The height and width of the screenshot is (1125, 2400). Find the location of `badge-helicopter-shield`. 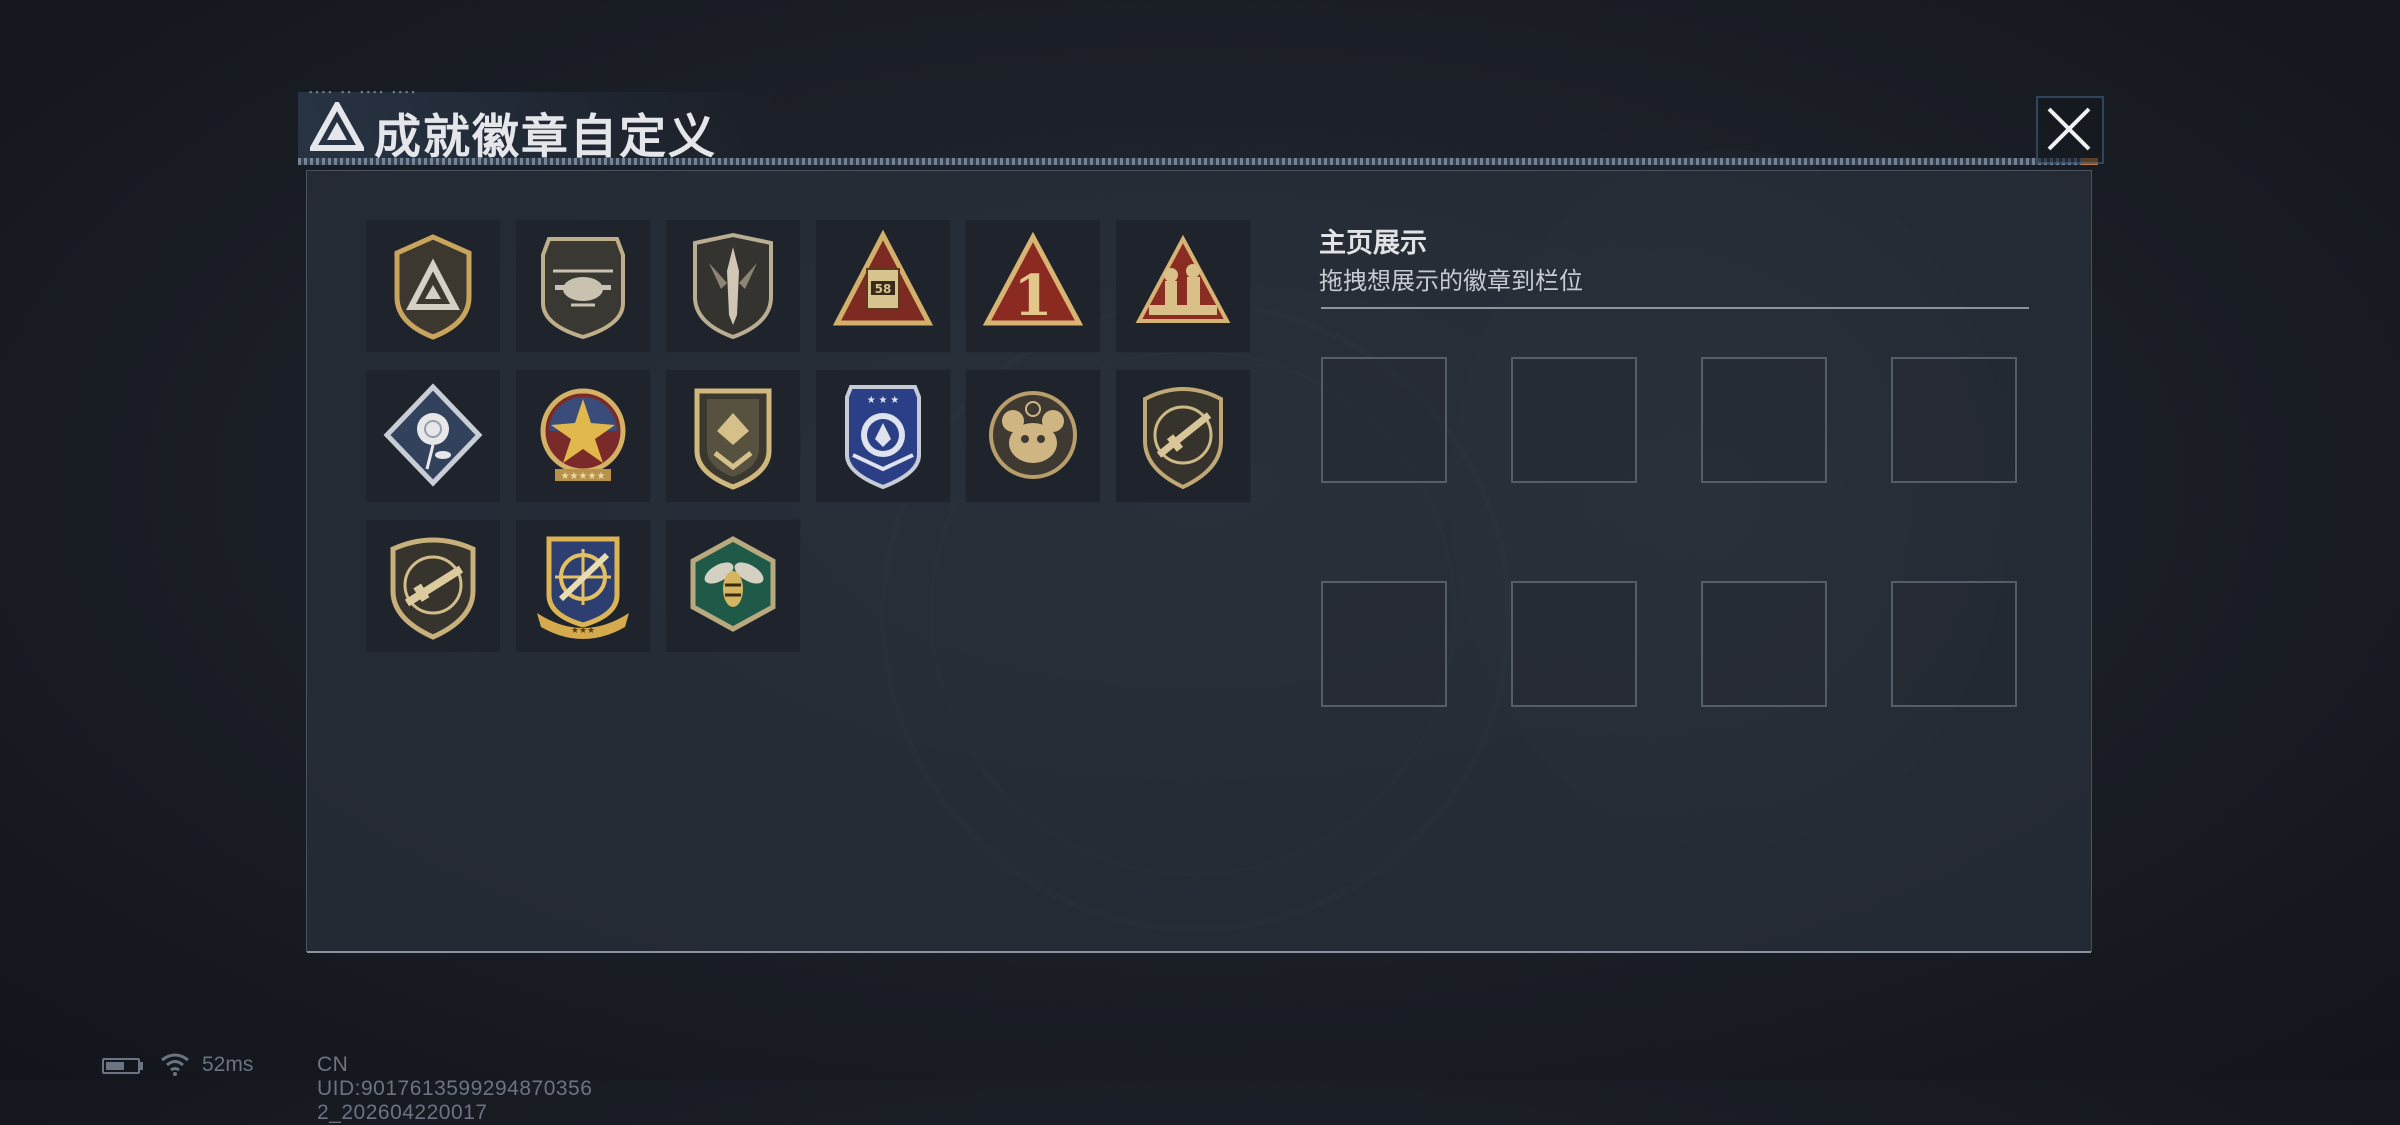

badge-helicopter-shield is located at coordinates (583, 286).